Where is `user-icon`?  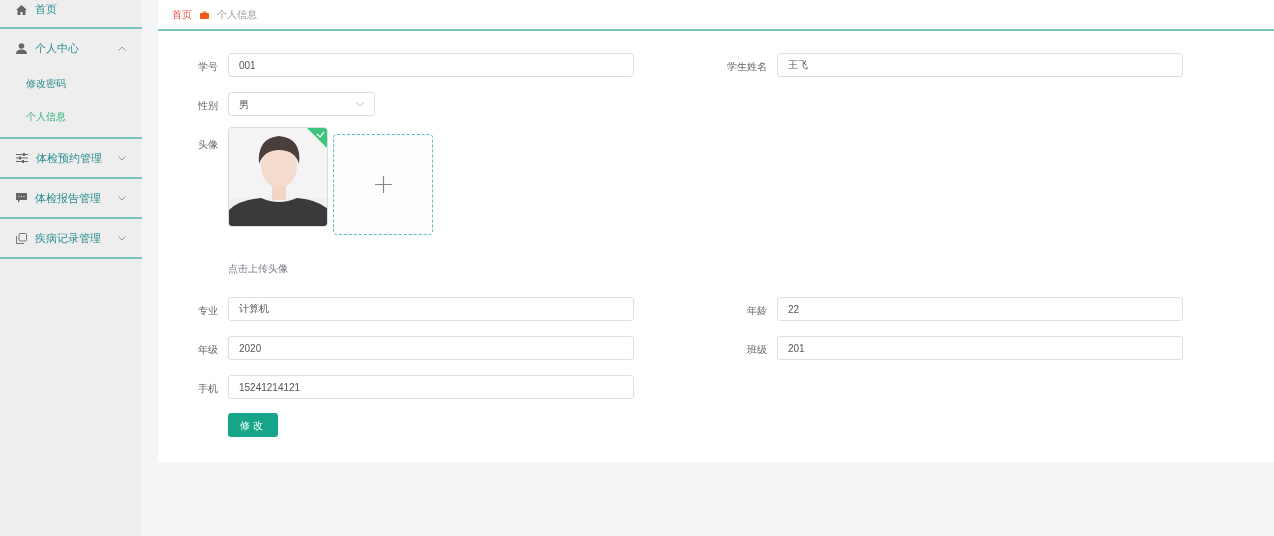
user-icon is located at coordinates (21, 48).